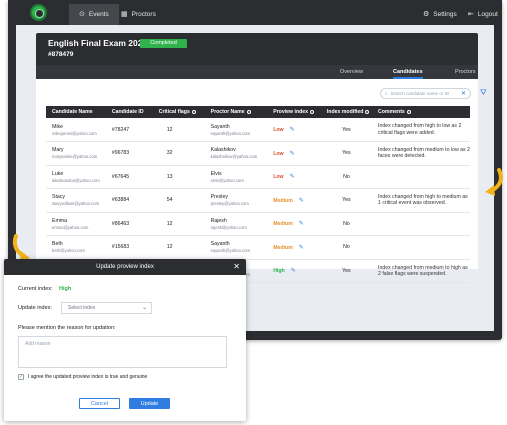 This screenshot has width=507, height=425. I want to click on candidate-email: marysamie@yahoo.com, so click(75, 157).